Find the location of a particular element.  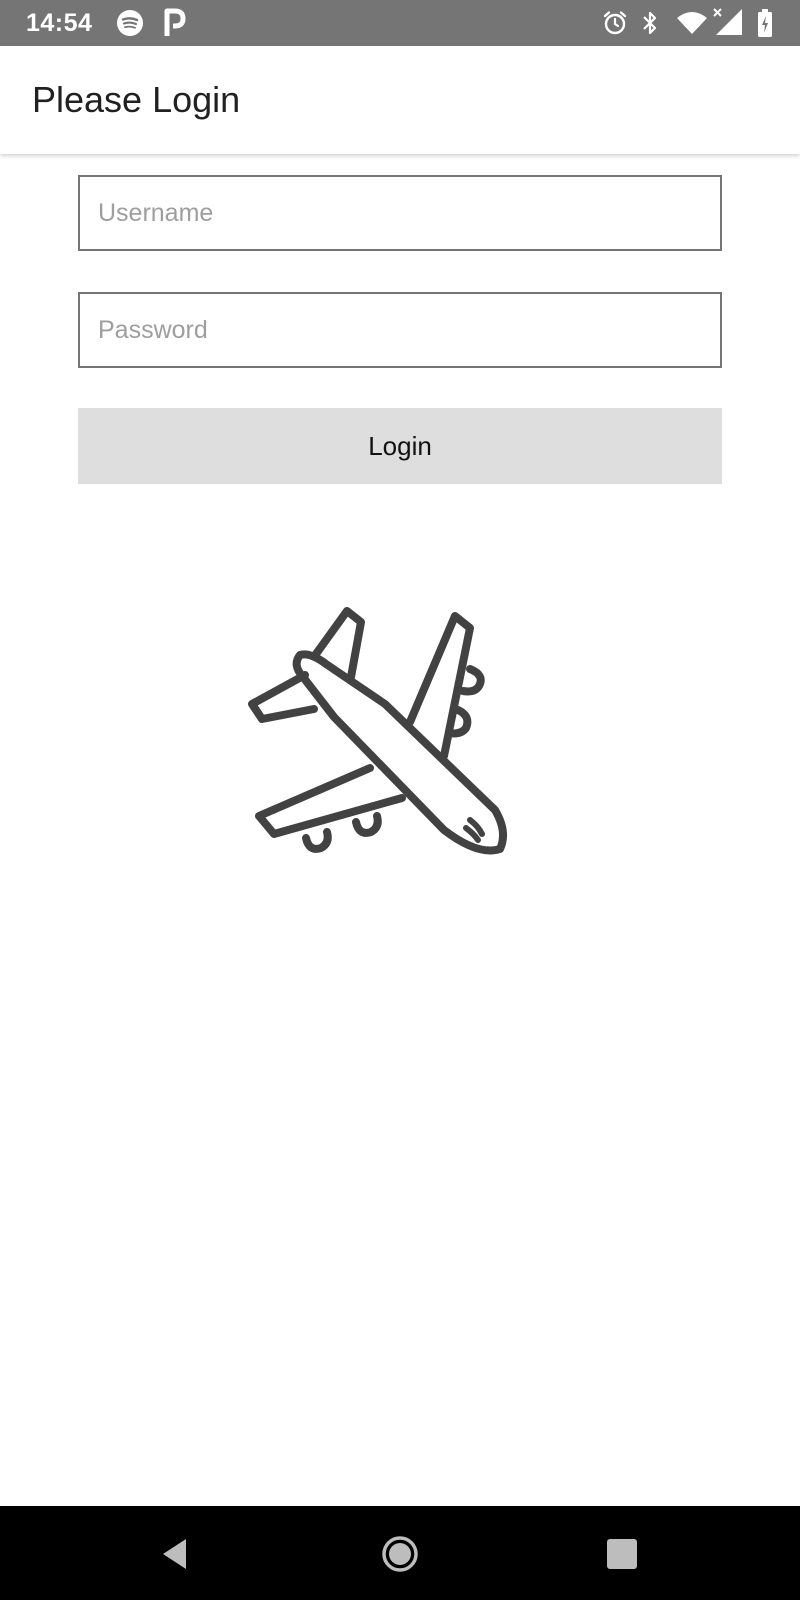

recents-button is located at coordinates (622, 1554).